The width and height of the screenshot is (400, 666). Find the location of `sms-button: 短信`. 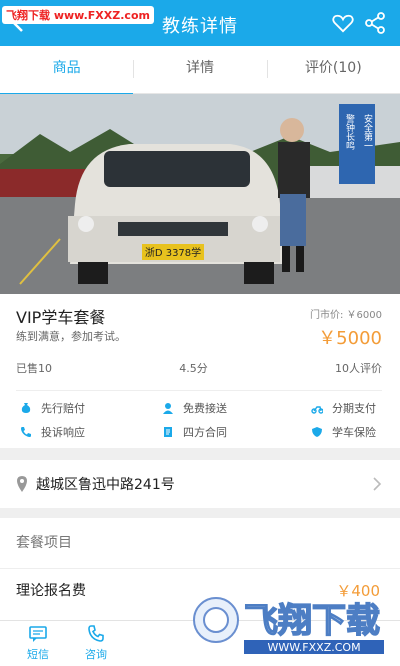

sms-button: 短信 is located at coordinates (38, 643).